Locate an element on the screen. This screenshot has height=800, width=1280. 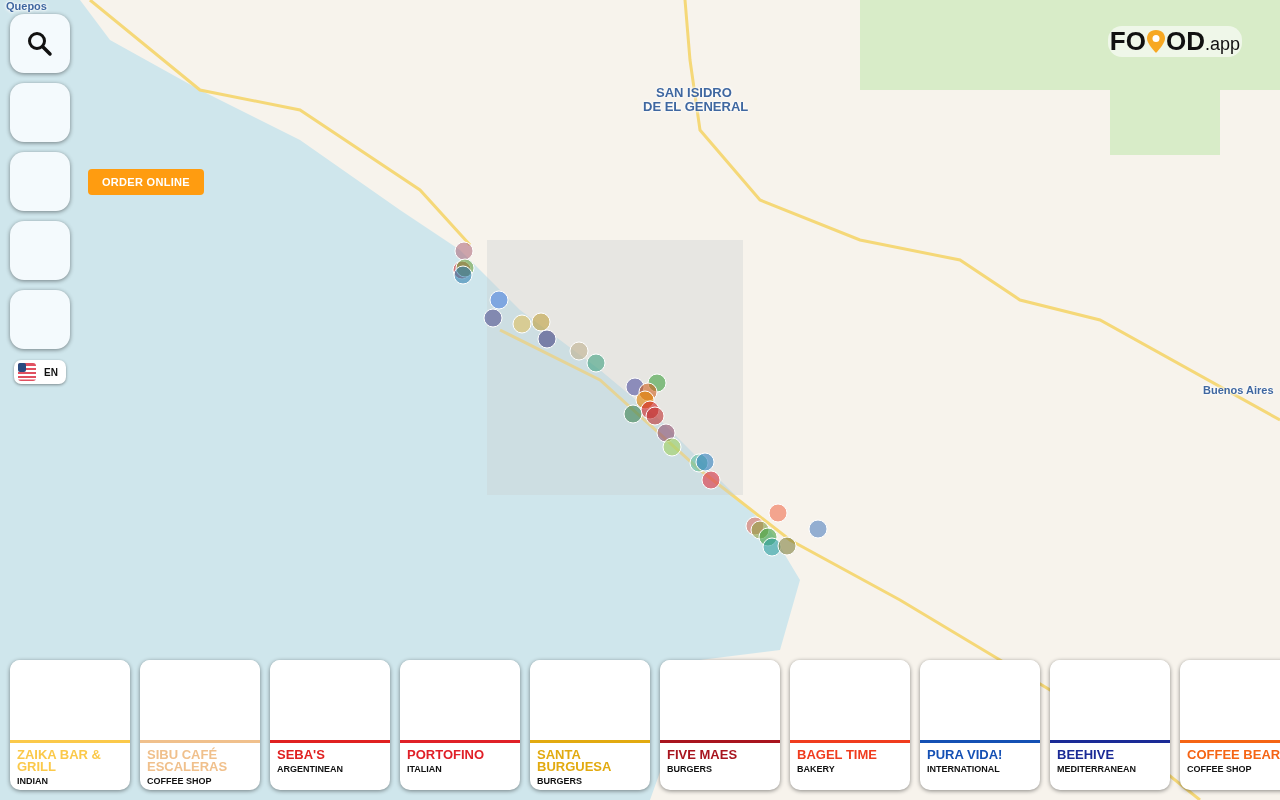
restaurant-card: ZAIKA BAR & GRILL INDIAN is located at coordinates (70, 725).